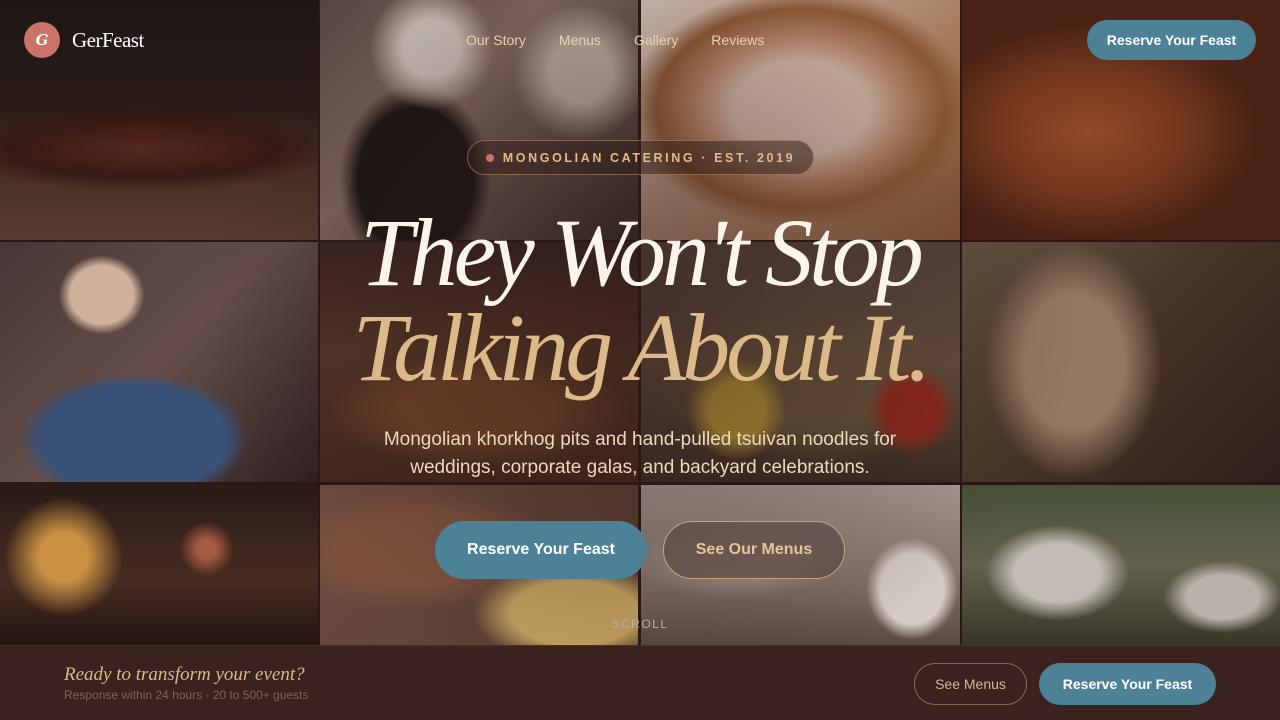  Describe the element at coordinates (489, 157) in the screenshot. I see `dot-icon` at that location.